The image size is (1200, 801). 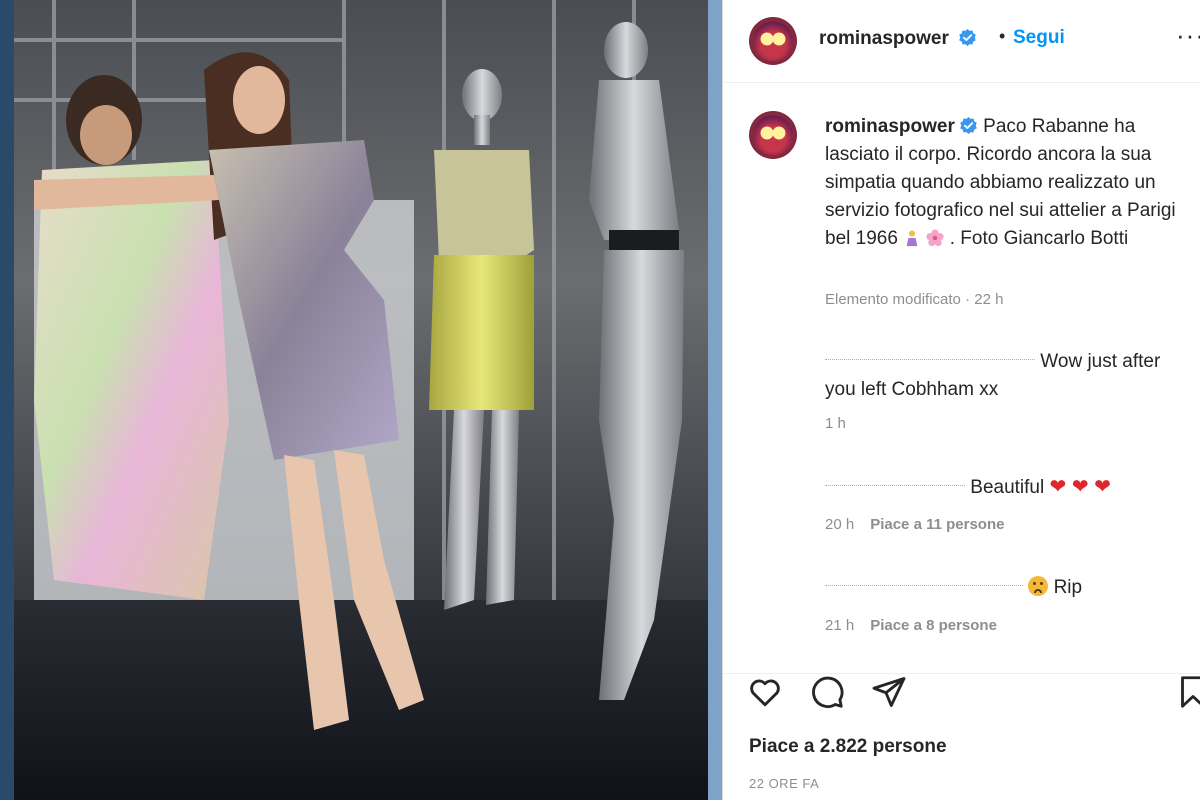 I want to click on follow-button: Segui, so click(x=1039, y=38).